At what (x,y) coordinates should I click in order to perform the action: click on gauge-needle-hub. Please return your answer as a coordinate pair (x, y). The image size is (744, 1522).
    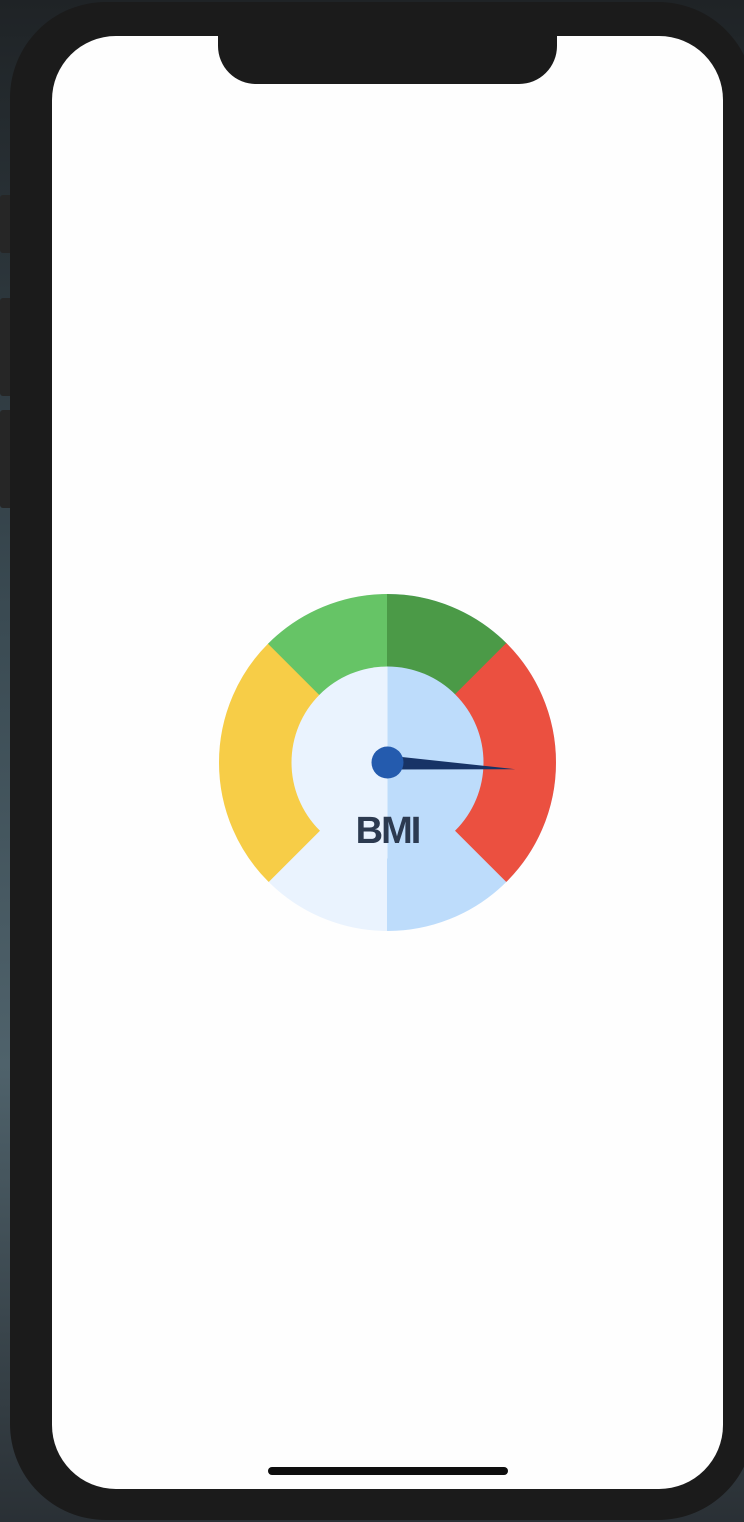
    Looking at the image, I should click on (387, 762).